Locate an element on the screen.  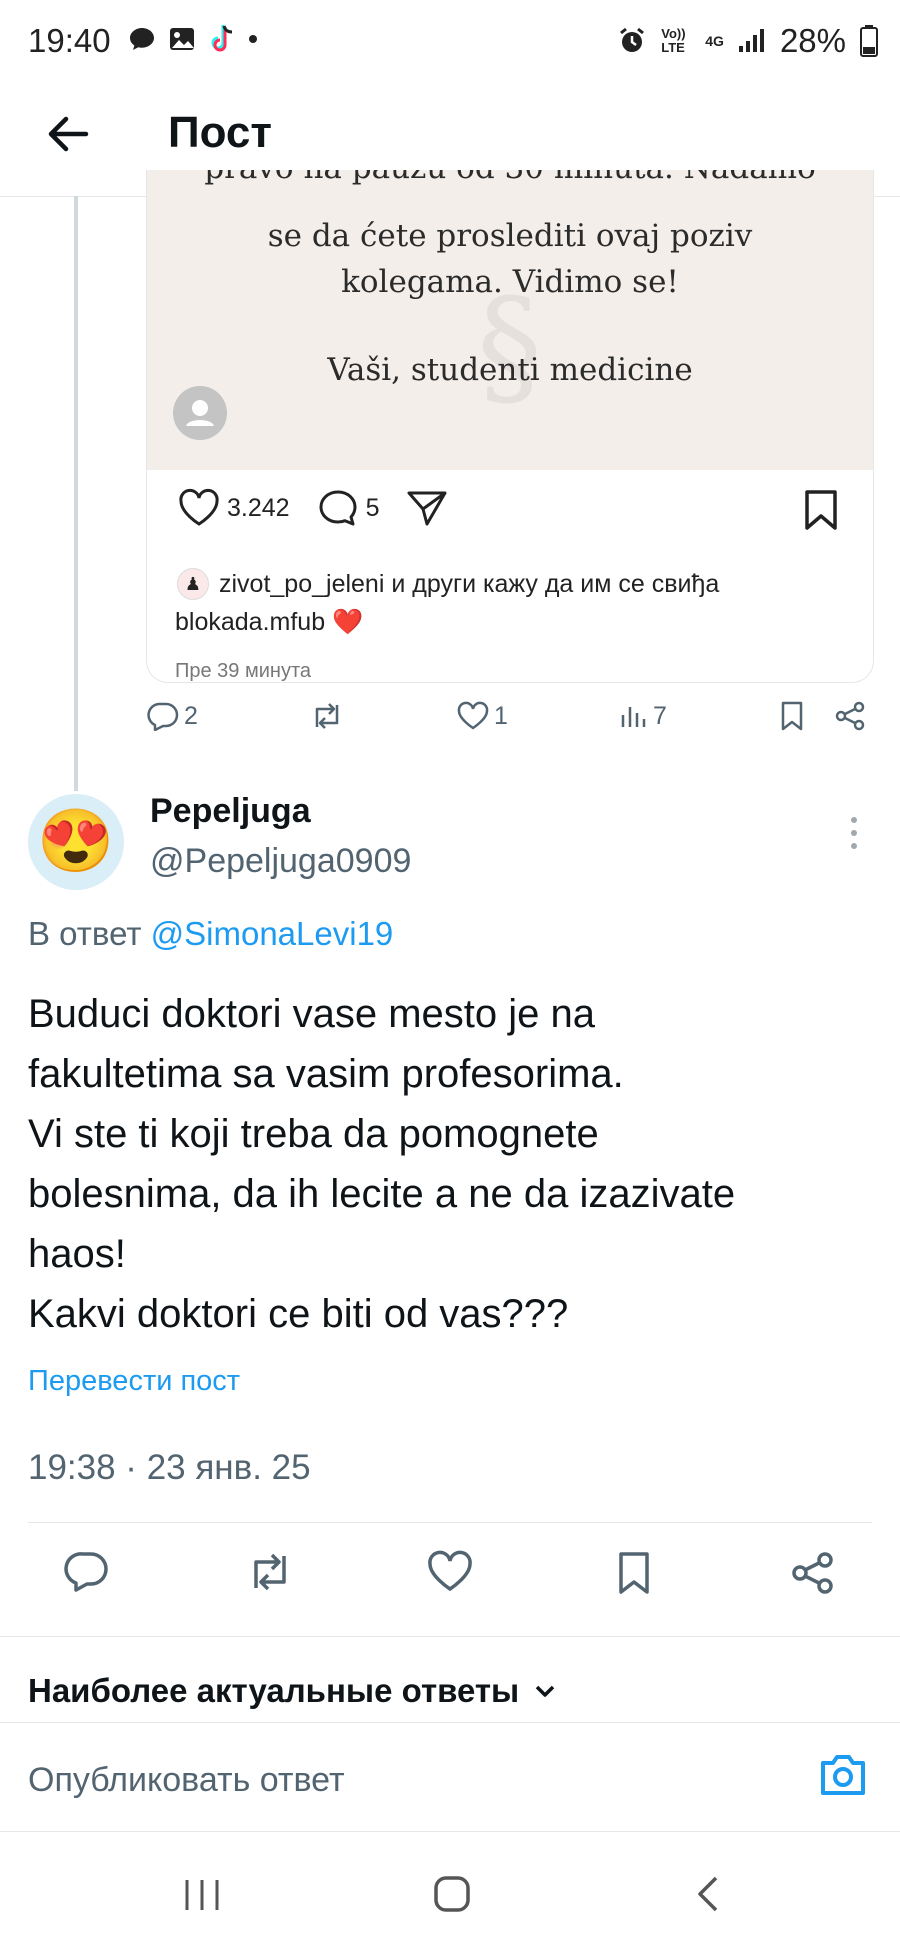
parent-repost-button is located at coordinates (327, 716).